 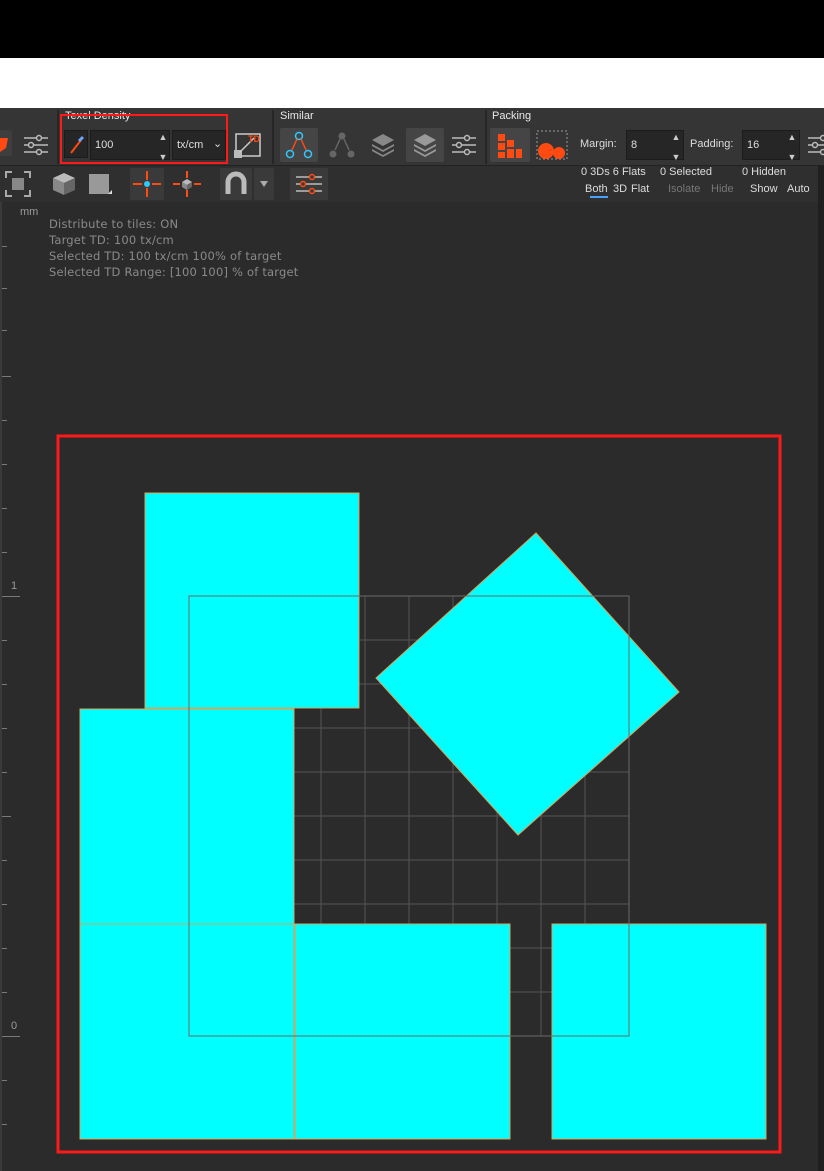 I want to click on layers-icon, so click(x=383, y=145).